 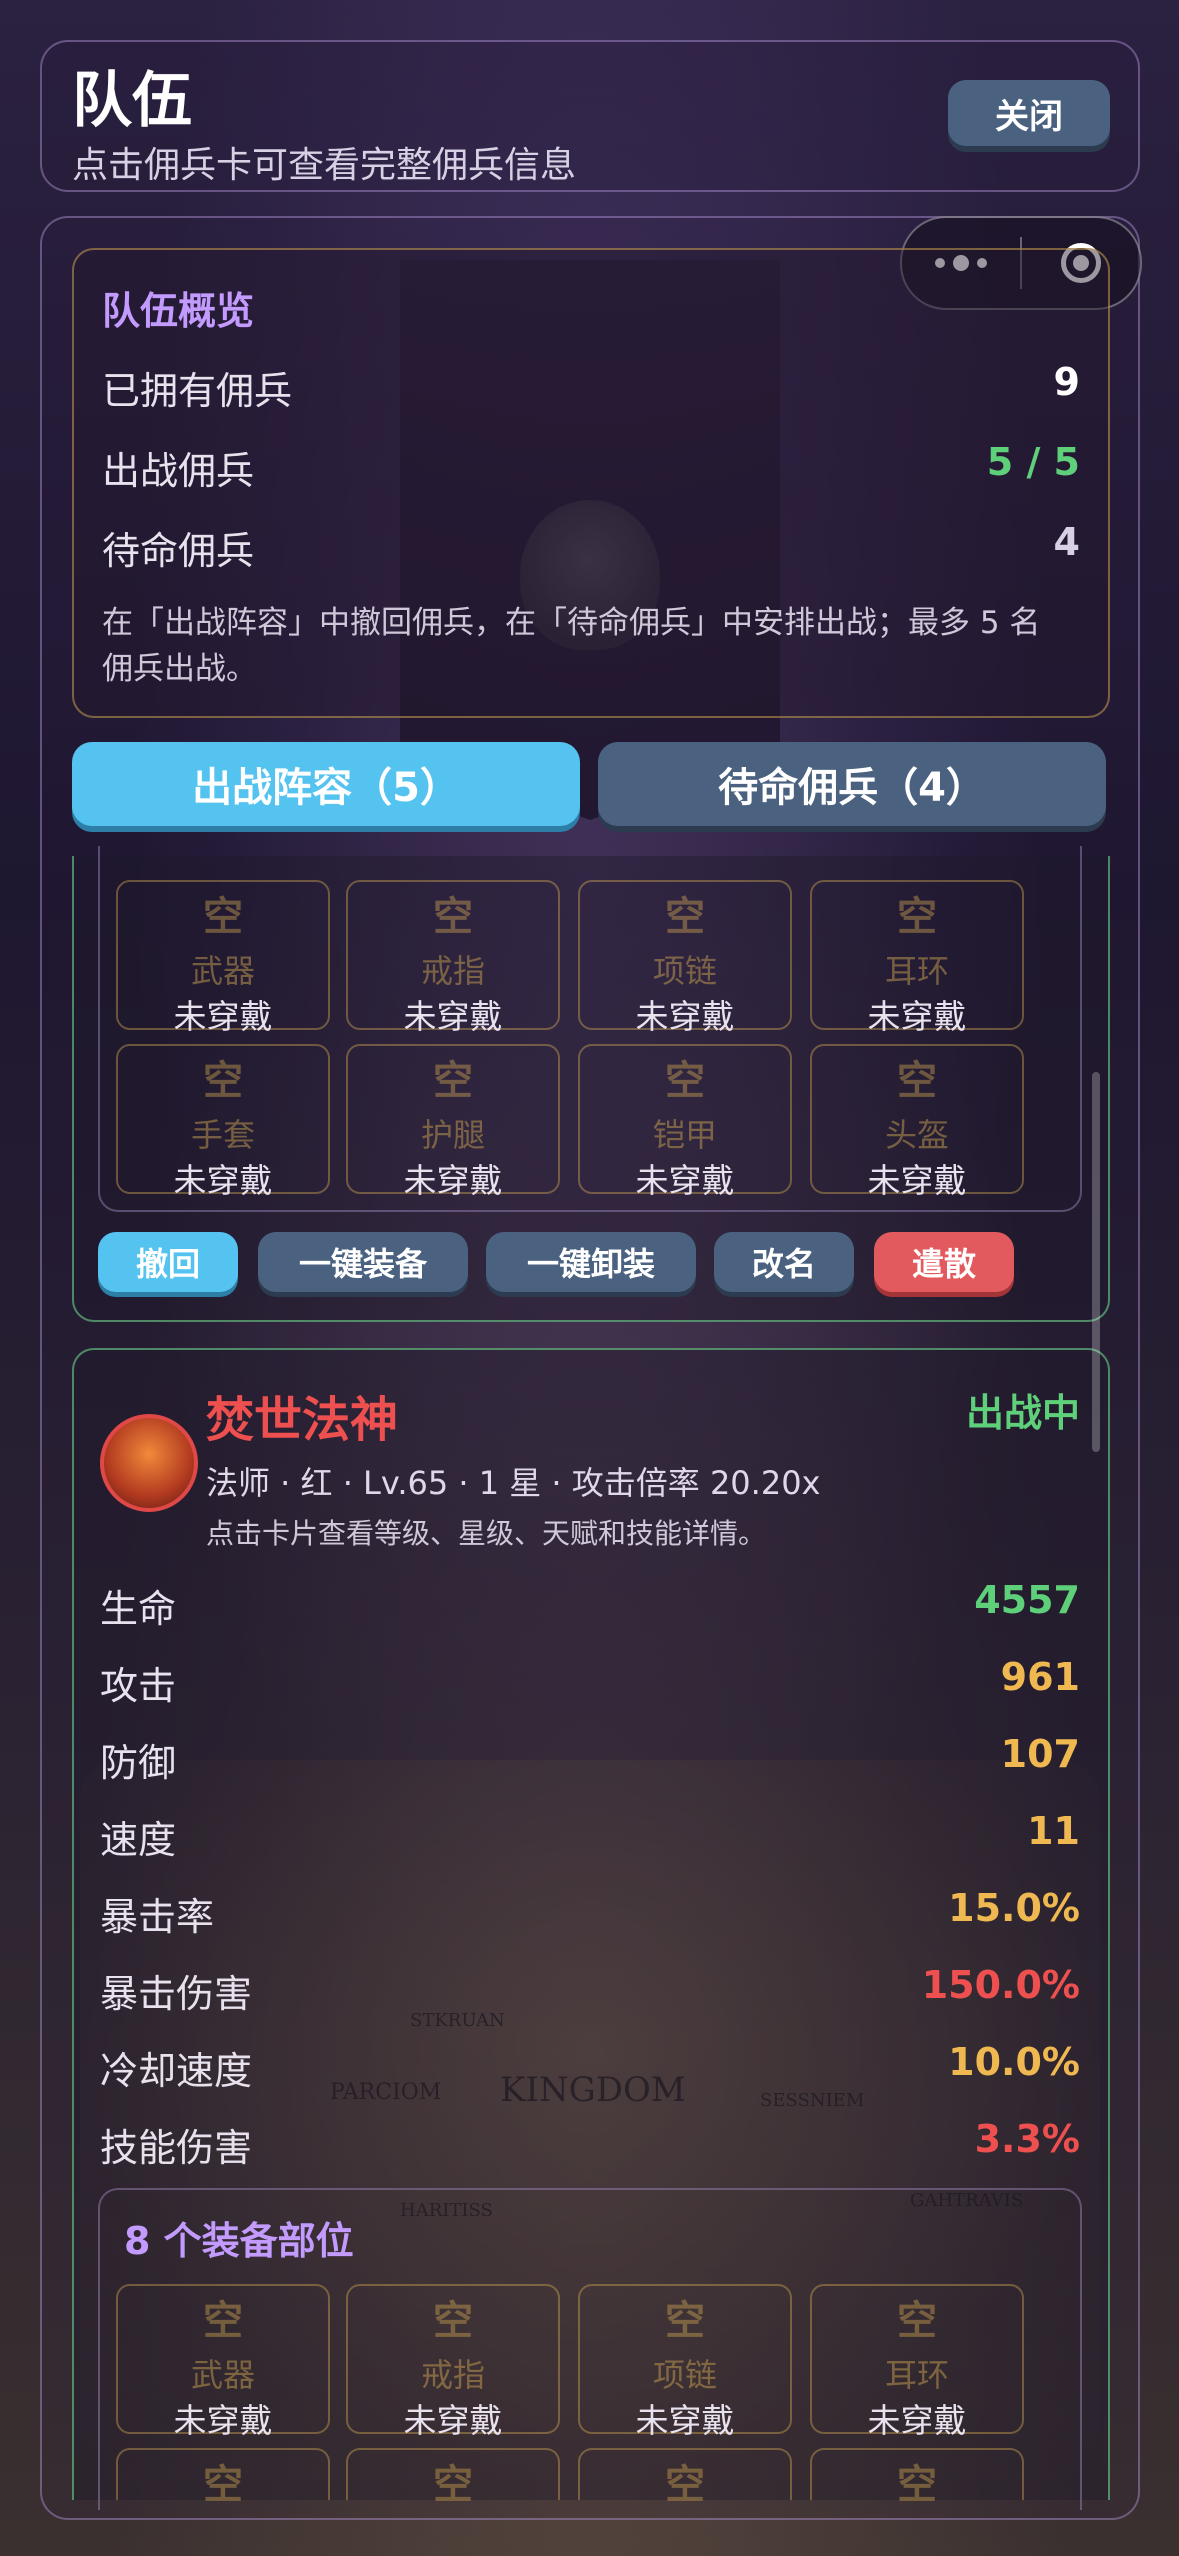 What do you see at coordinates (590, 1913) in the screenshot?
I see `stat-row-crit-rate: 暴击率 15.0%` at bounding box center [590, 1913].